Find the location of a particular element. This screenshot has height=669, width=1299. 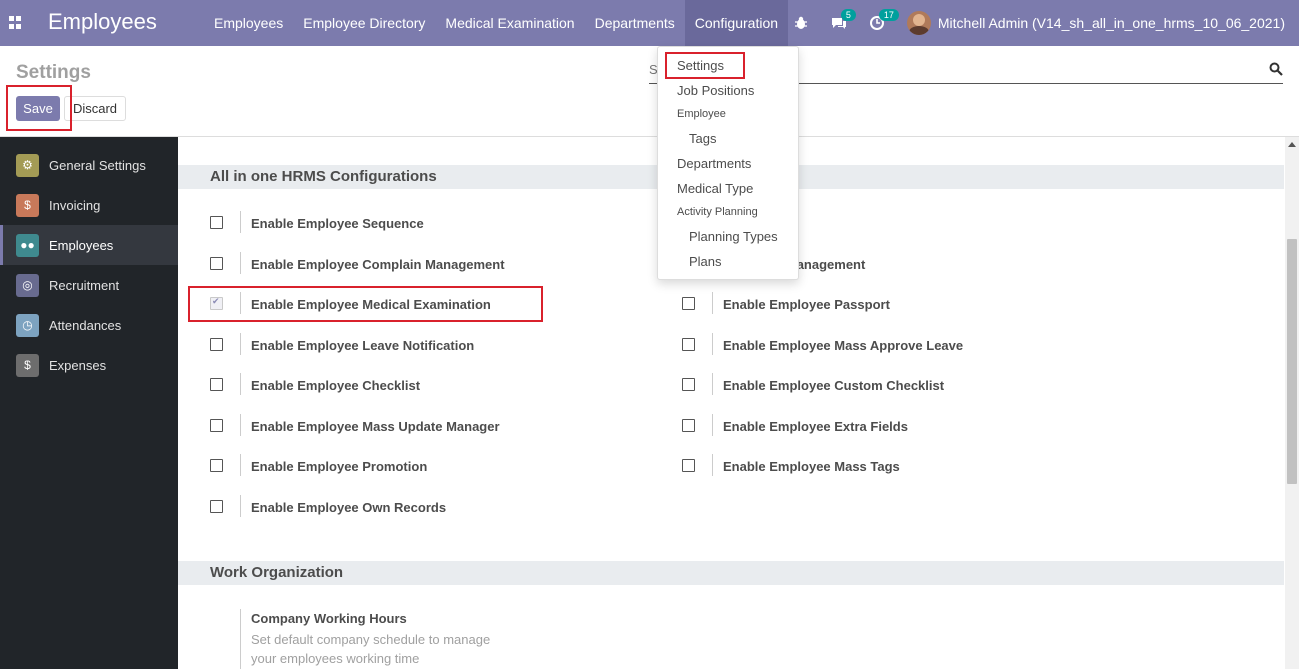

menu-configuration: Configuration is located at coordinates (736, 23).